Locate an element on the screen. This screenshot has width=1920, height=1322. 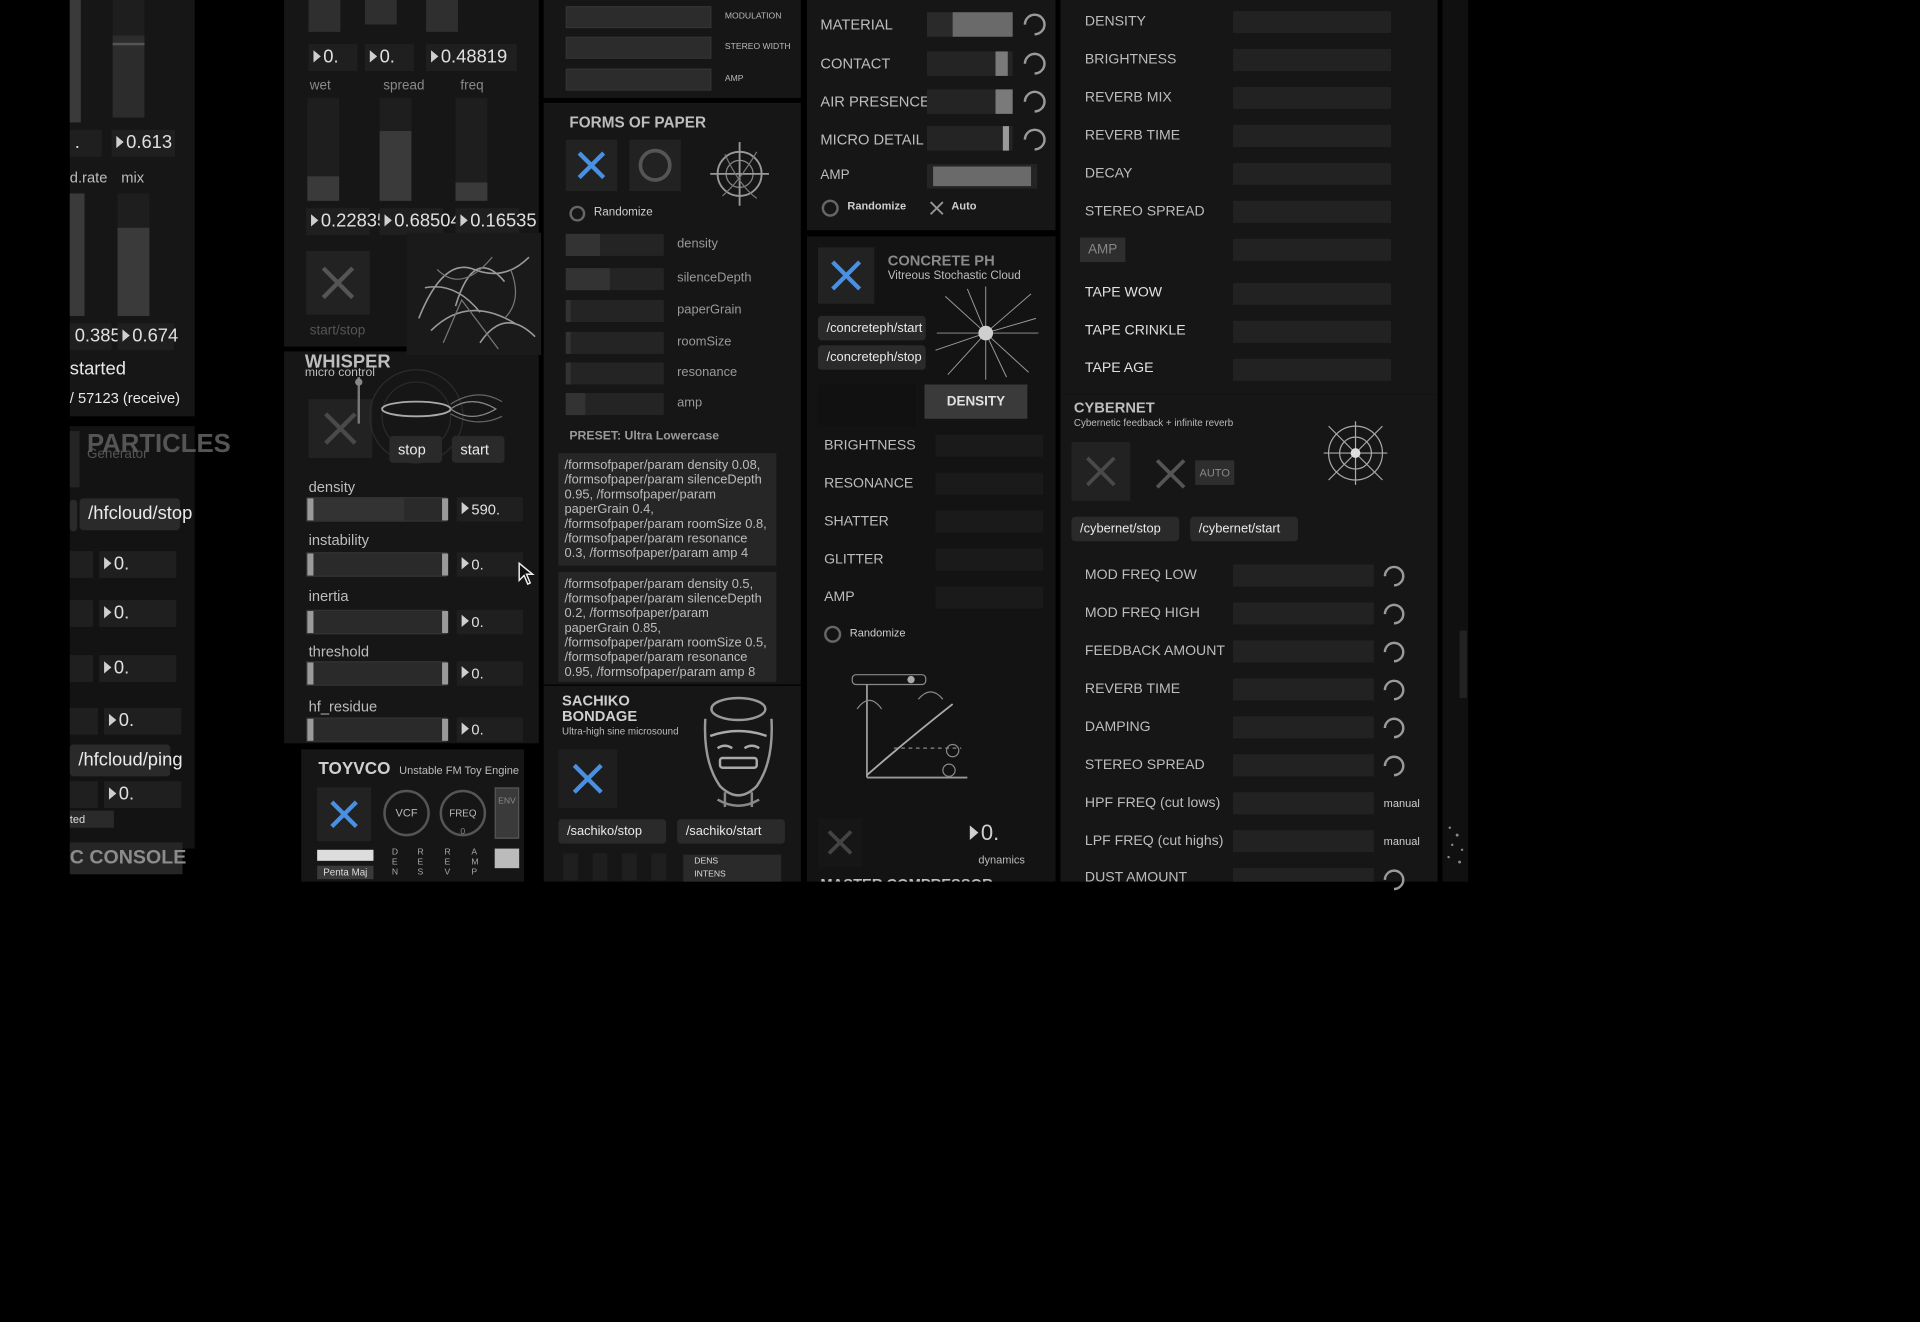
tape-amp-button: AMP is located at coordinates (1103, 250).